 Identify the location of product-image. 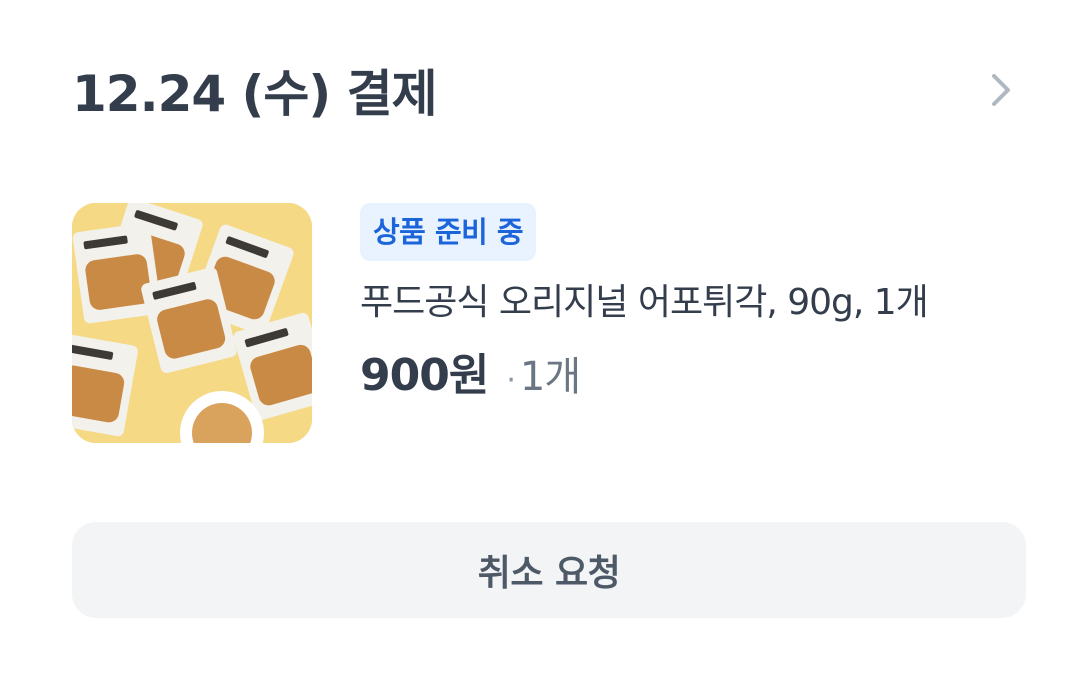
(192, 323).